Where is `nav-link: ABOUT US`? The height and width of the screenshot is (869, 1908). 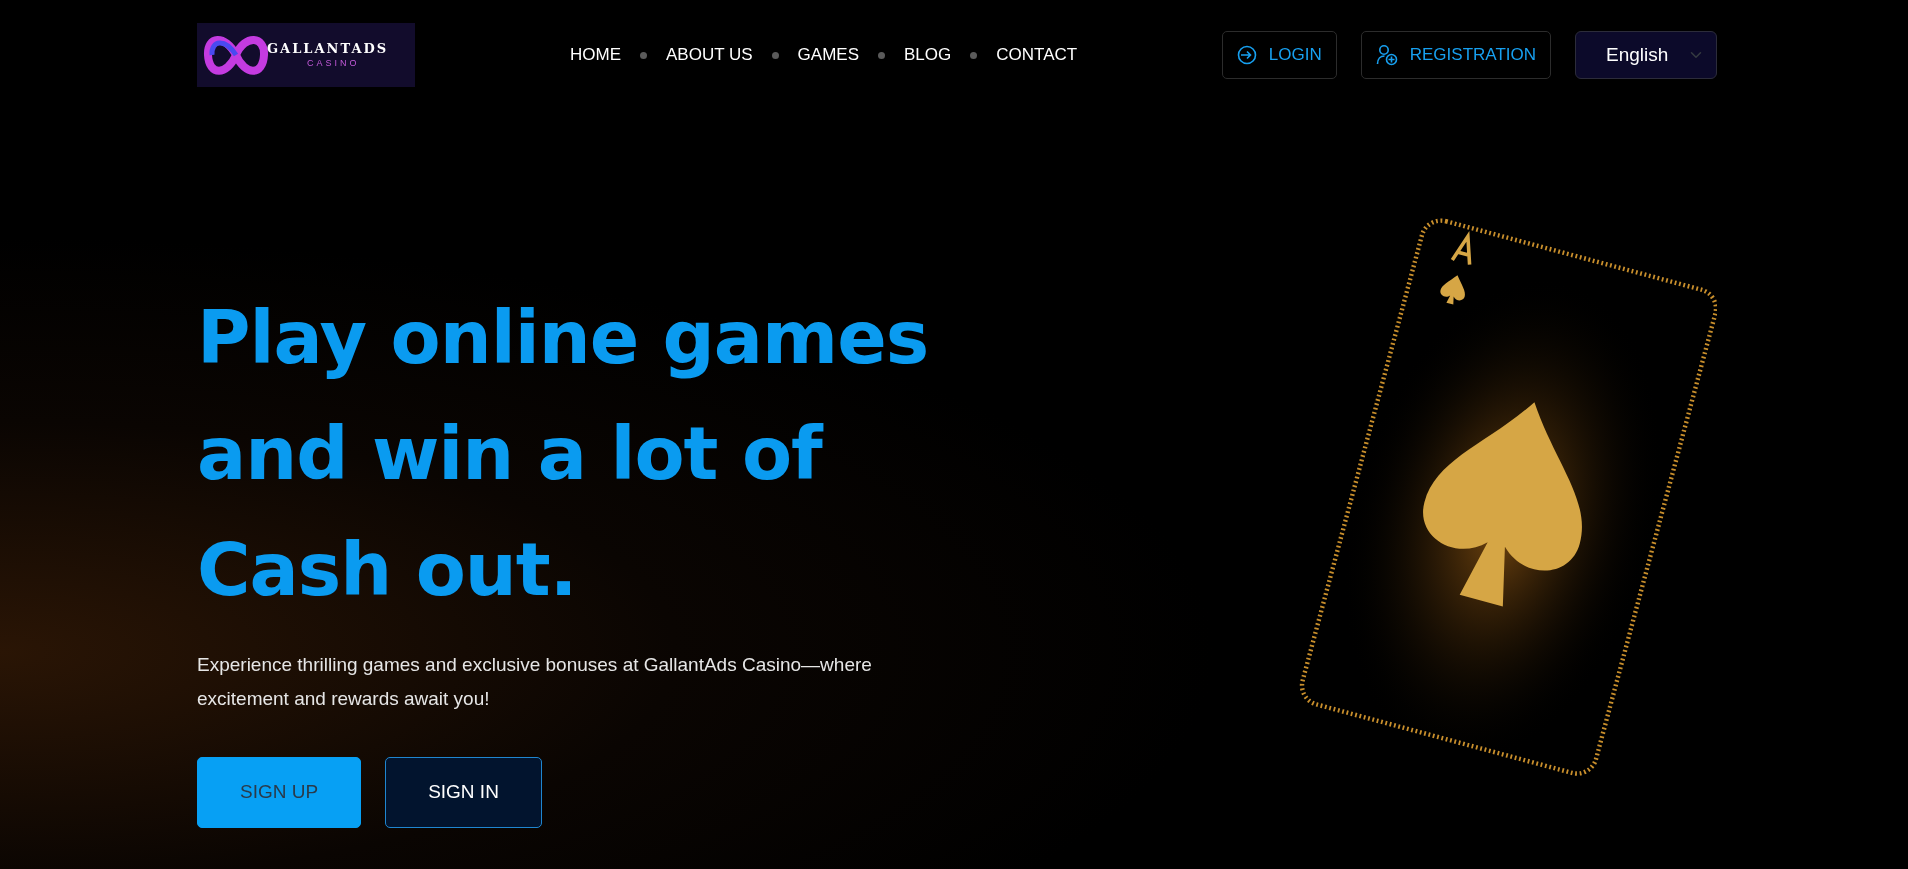
nav-link: ABOUT US is located at coordinates (709, 55).